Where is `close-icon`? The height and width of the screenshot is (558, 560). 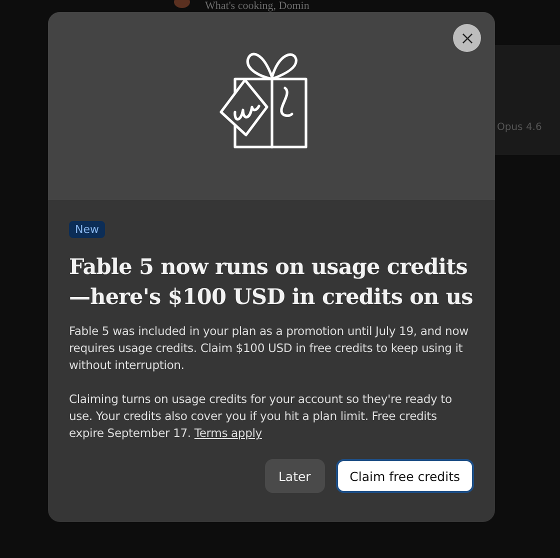
close-icon is located at coordinates (467, 38).